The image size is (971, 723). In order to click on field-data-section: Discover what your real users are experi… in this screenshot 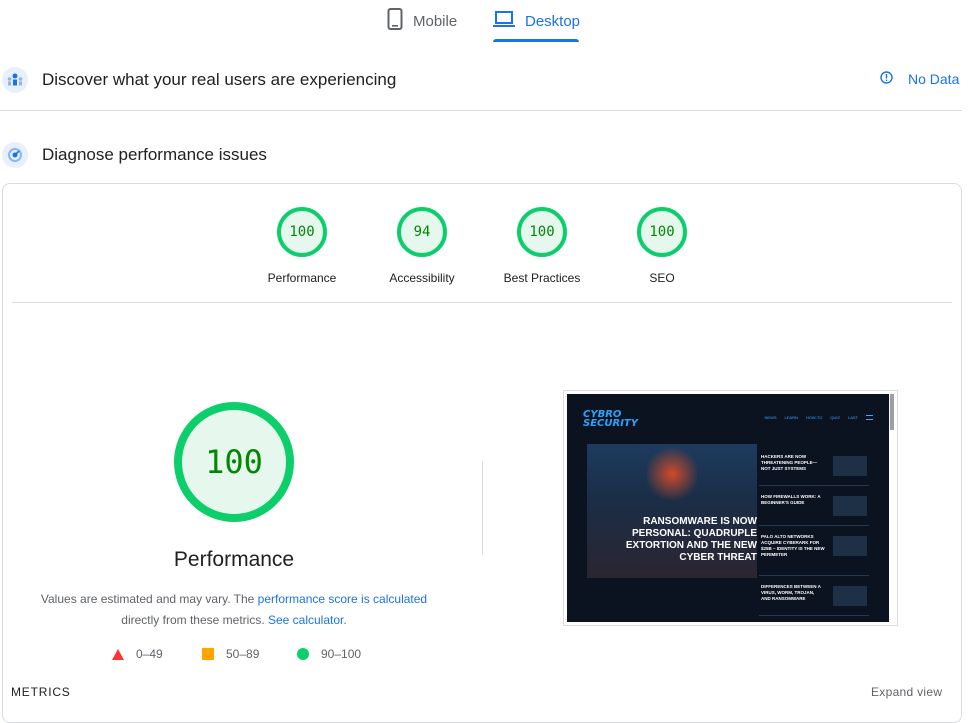, I will do `click(481, 80)`.